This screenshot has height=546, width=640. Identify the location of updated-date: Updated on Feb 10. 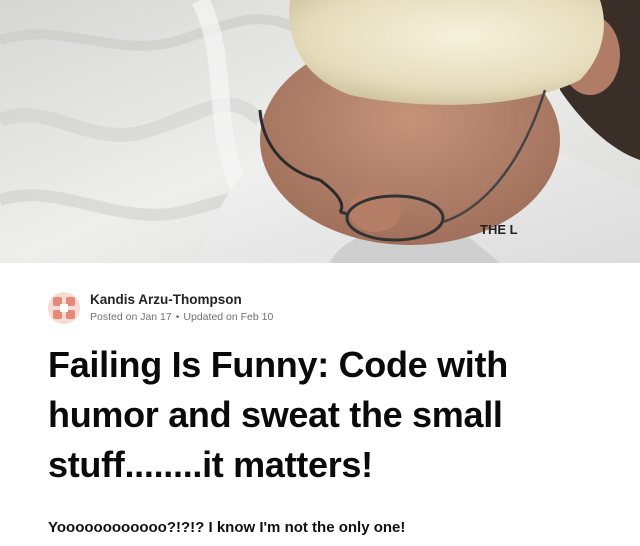
(228, 317).